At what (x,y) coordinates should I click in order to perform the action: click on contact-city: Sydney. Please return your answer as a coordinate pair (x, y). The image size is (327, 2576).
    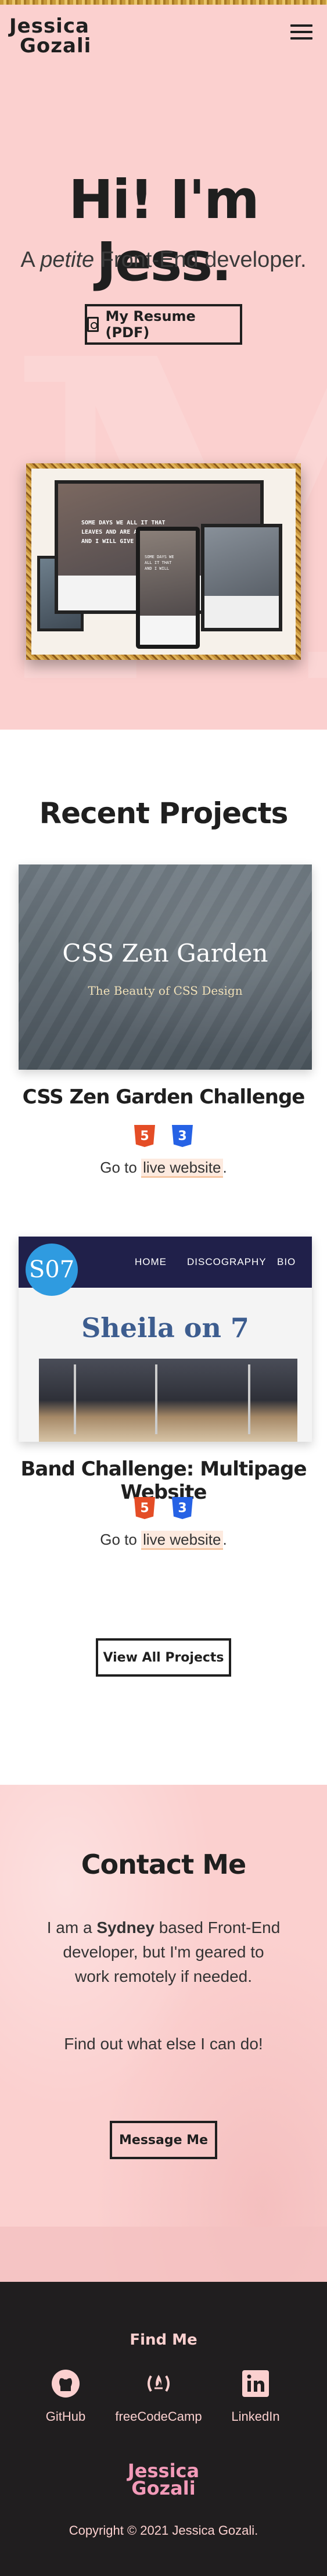
    Looking at the image, I should click on (125, 1927).